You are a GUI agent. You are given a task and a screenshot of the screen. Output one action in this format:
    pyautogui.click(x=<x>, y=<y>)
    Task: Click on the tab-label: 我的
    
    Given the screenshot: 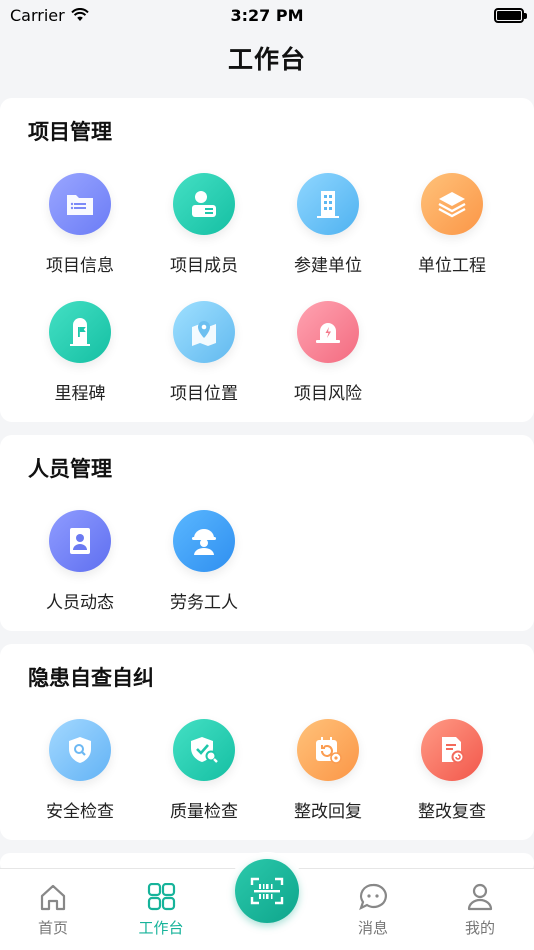 What is the action you would take?
    pyautogui.click(x=479, y=928)
    